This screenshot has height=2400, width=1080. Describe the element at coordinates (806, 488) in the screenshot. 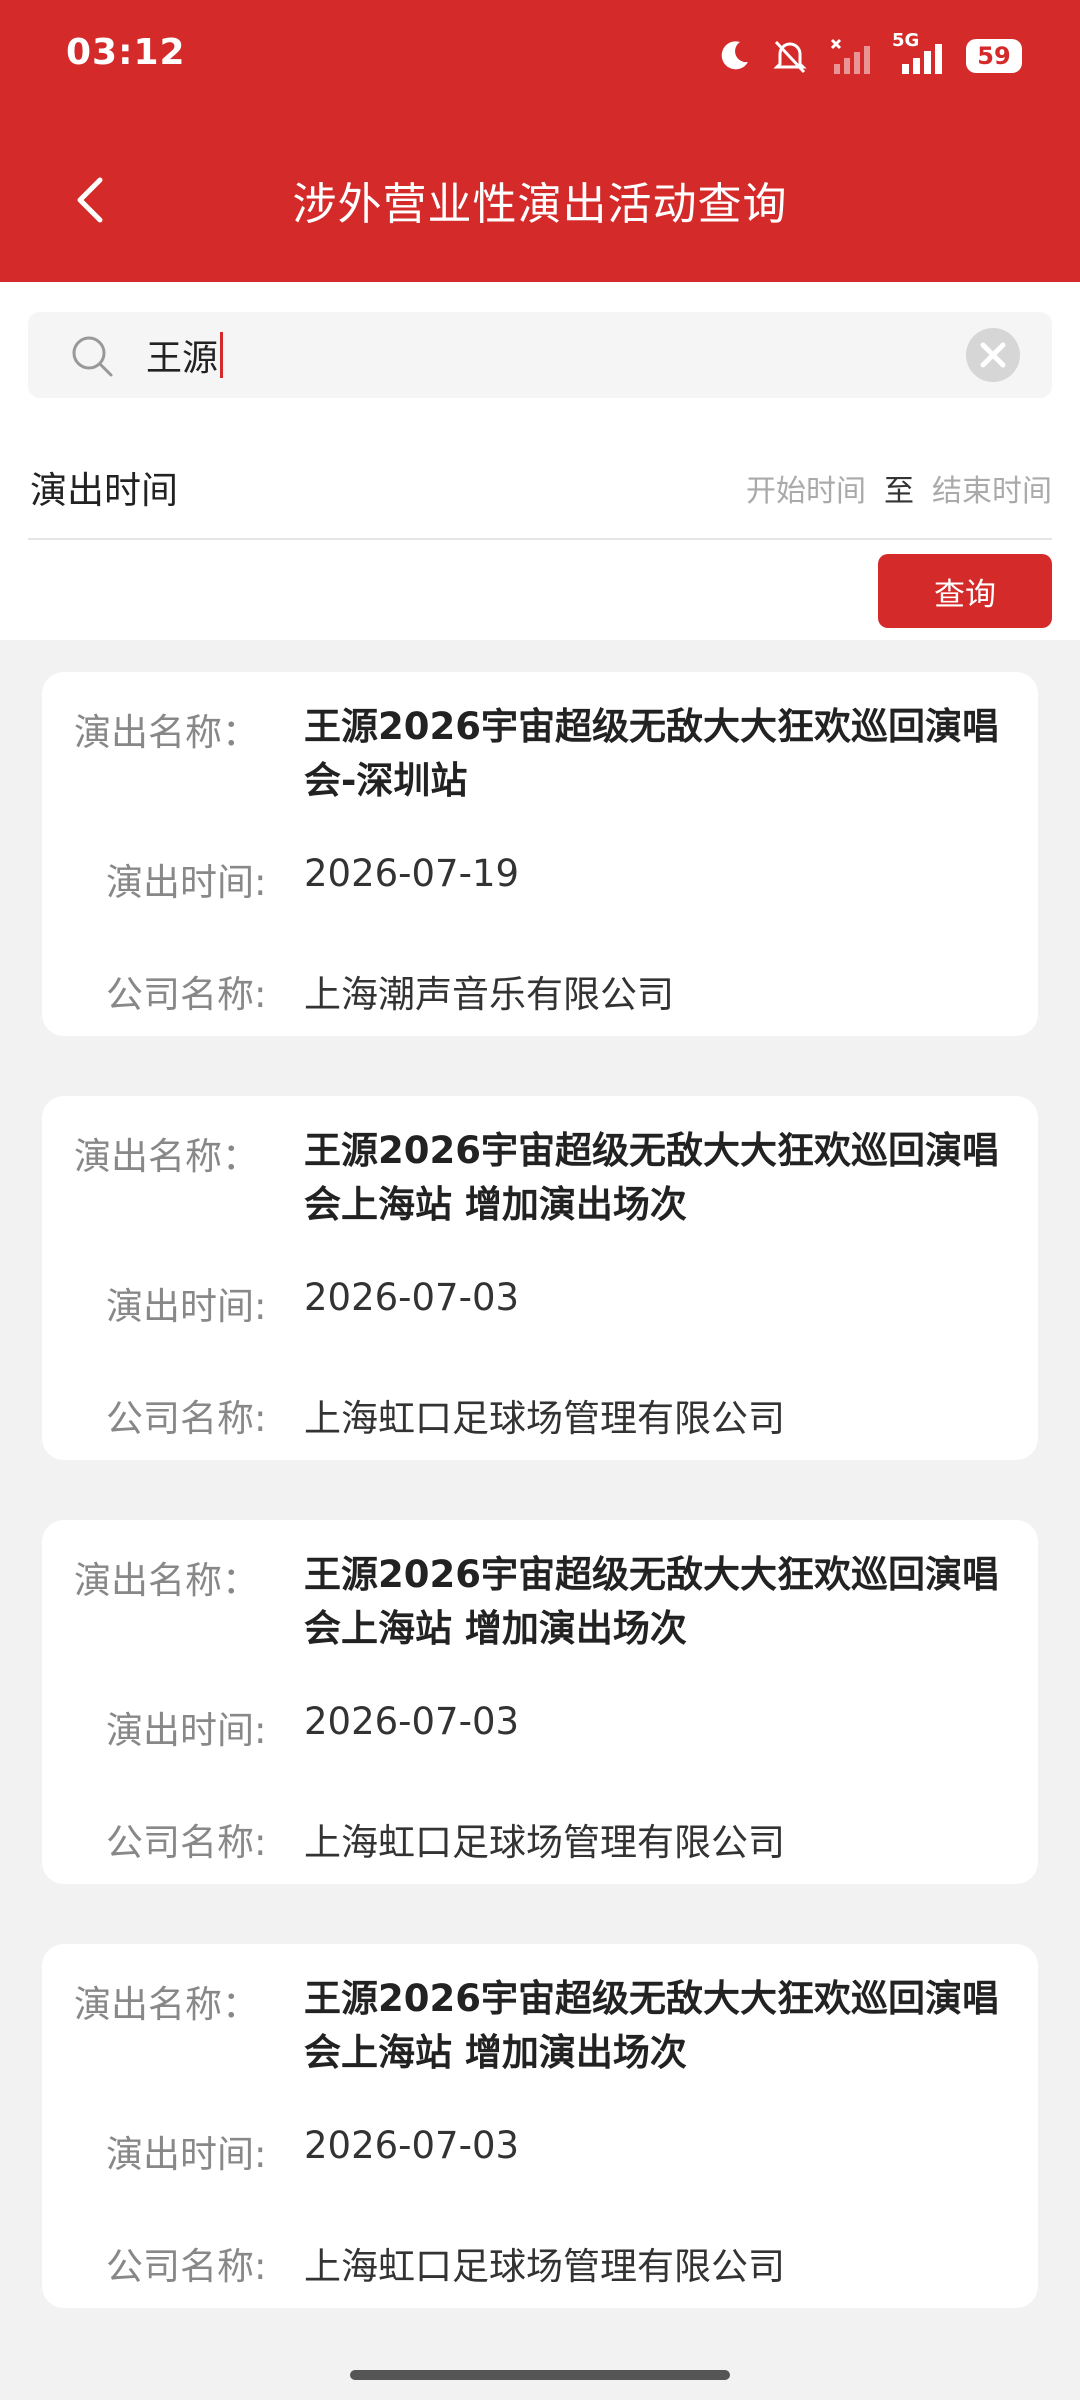

I see `start-time-picker: 开始时间` at that location.